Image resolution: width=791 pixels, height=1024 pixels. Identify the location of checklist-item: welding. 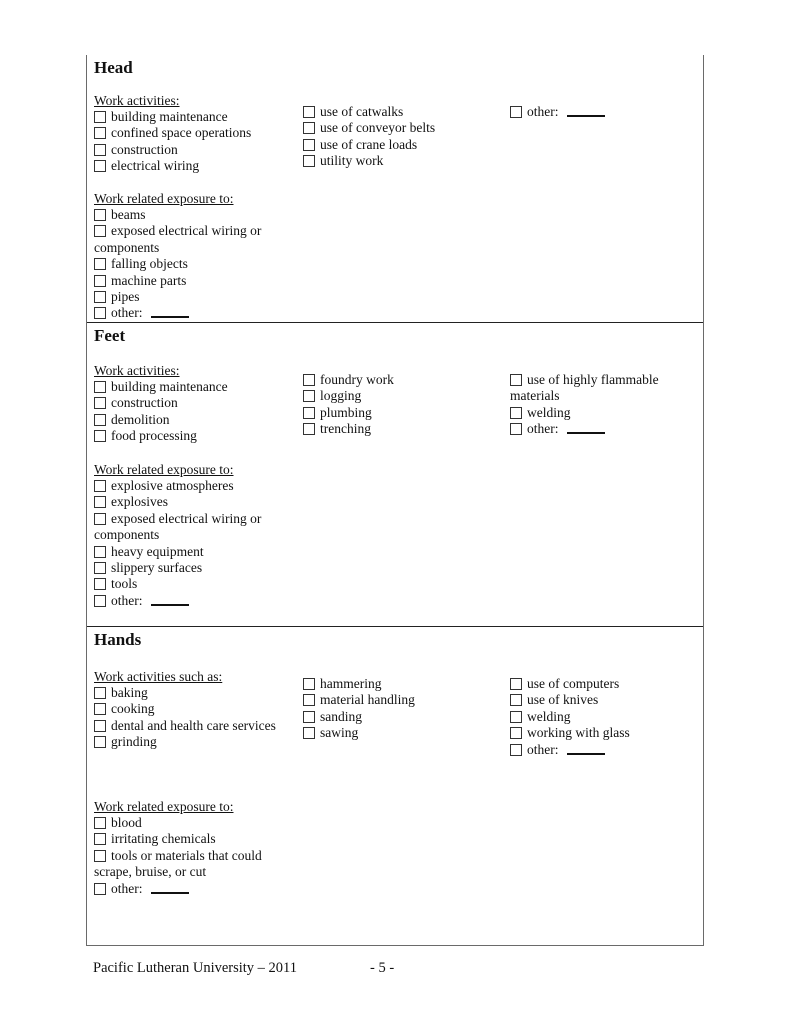
(595, 413).